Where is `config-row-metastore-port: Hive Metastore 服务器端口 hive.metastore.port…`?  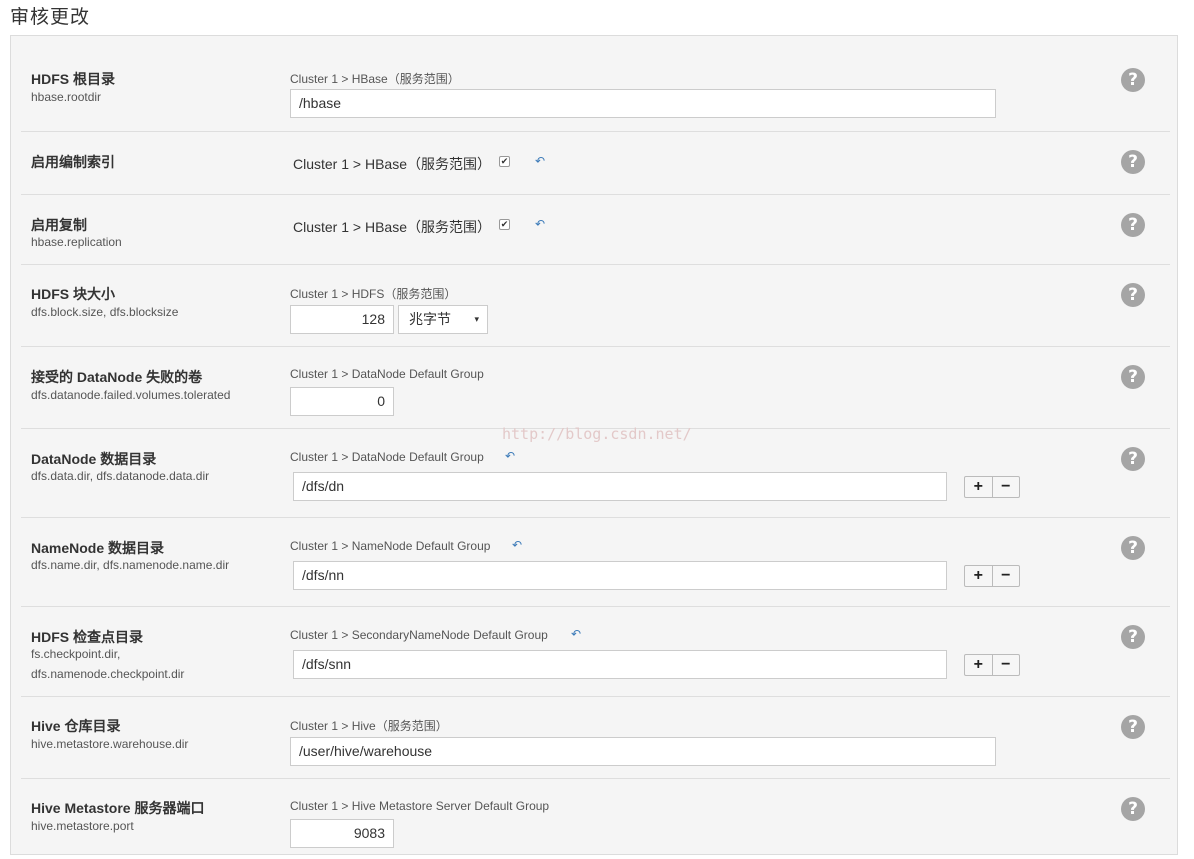 config-row-metastore-port: Hive Metastore 服务器端口 hive.metastore.port… is located at coordinates (595, 819).